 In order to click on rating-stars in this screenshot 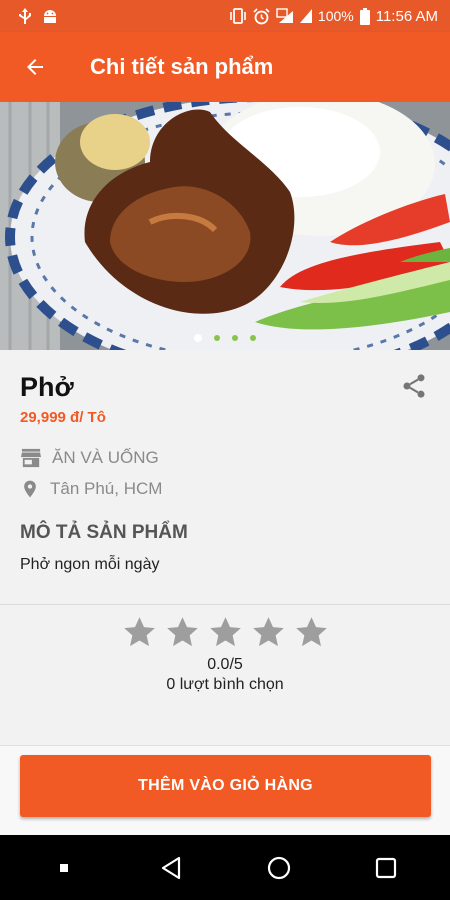, I will do `click(225, 632)`.